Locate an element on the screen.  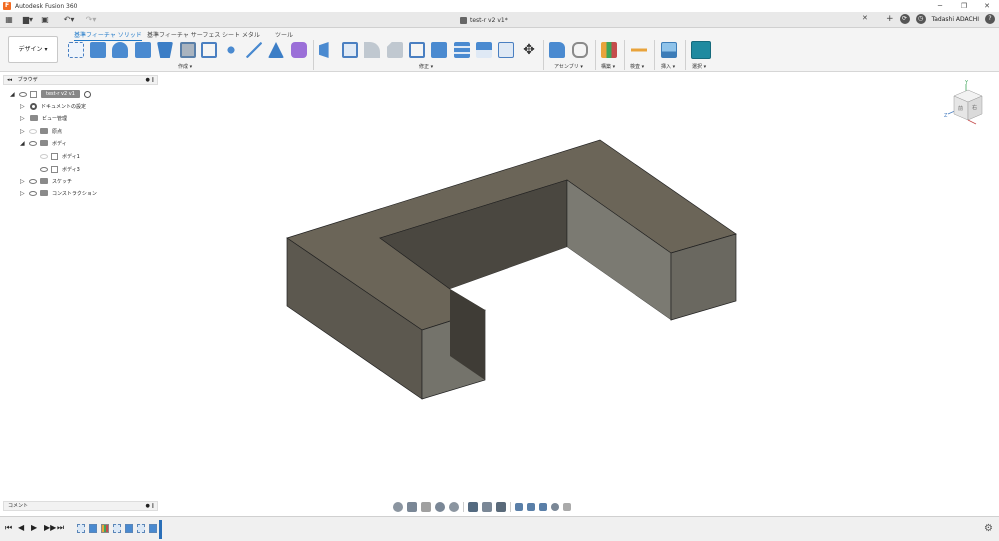
undo-icon: ↶▾ is located at coordinates (69, 20).